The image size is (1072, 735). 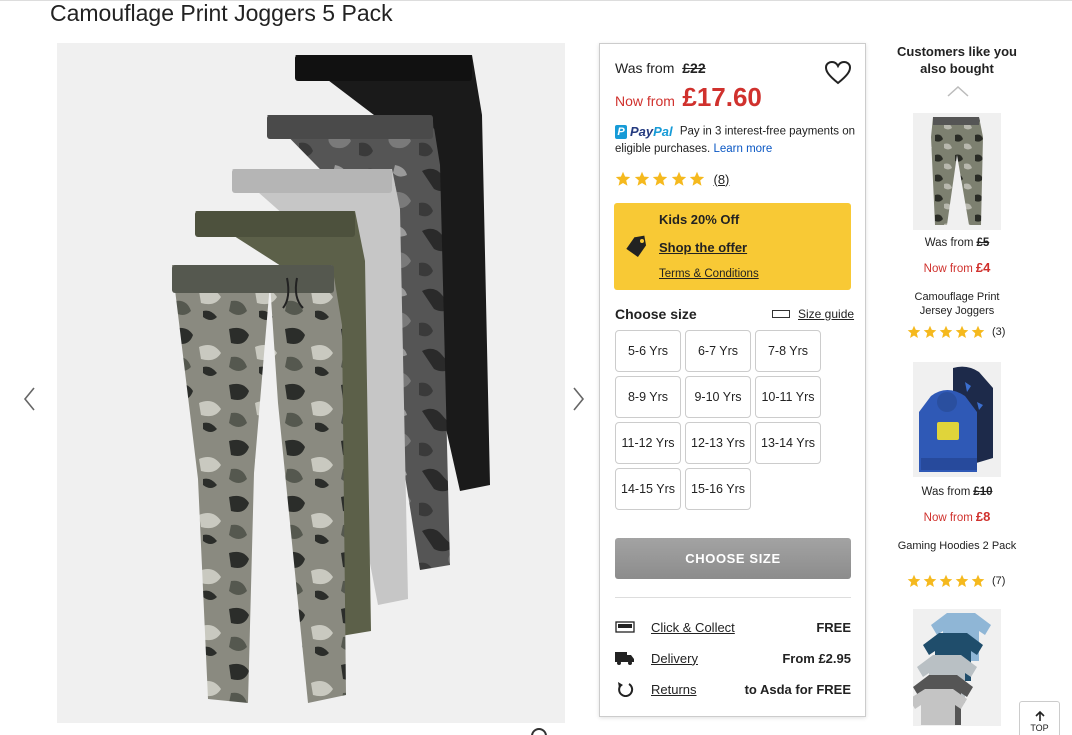 I want to click on now-price: £17.60, so click(x=722, y=97).